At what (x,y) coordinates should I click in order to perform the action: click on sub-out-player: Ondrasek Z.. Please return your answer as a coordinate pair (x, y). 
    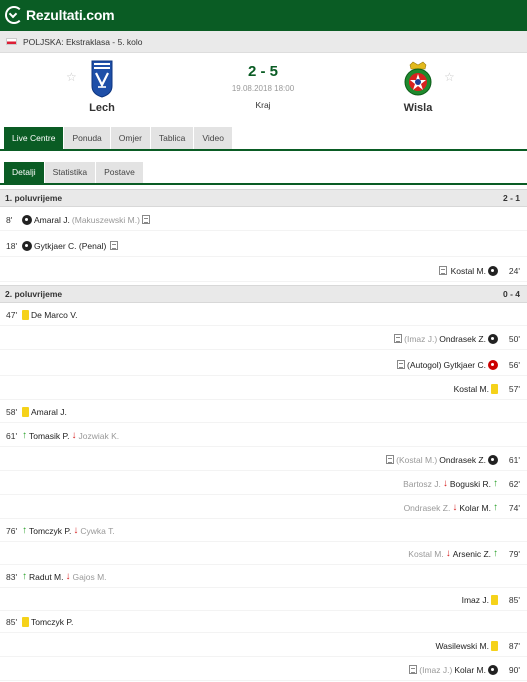
    Looking at the image, I should click on (427, 508).